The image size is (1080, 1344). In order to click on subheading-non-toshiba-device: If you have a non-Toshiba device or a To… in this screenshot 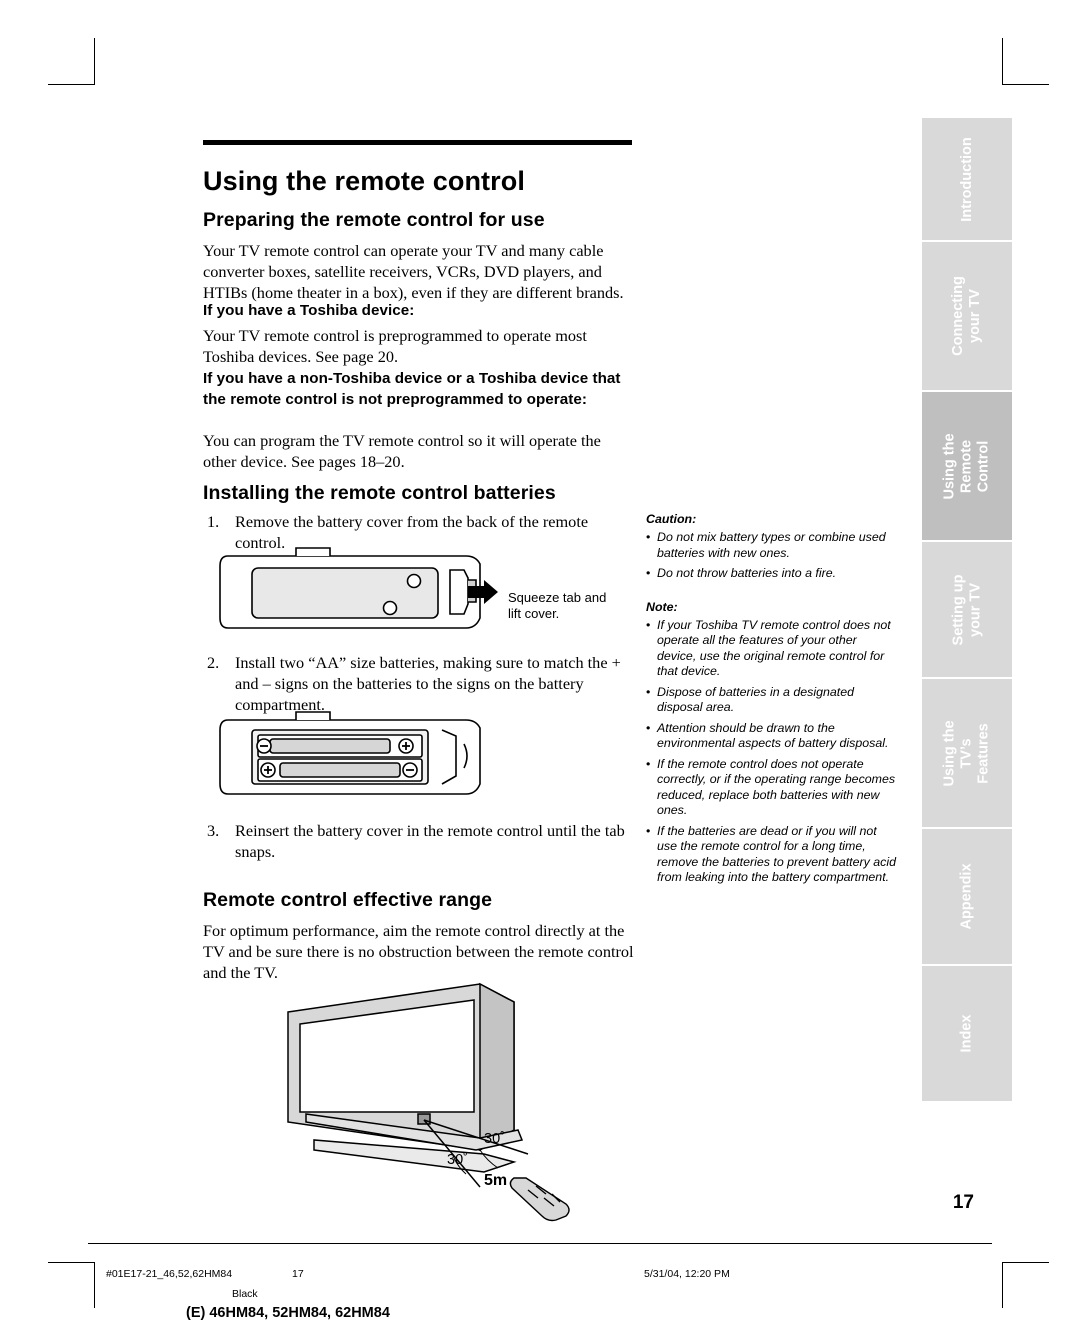, I will do `click(412, 389)`.